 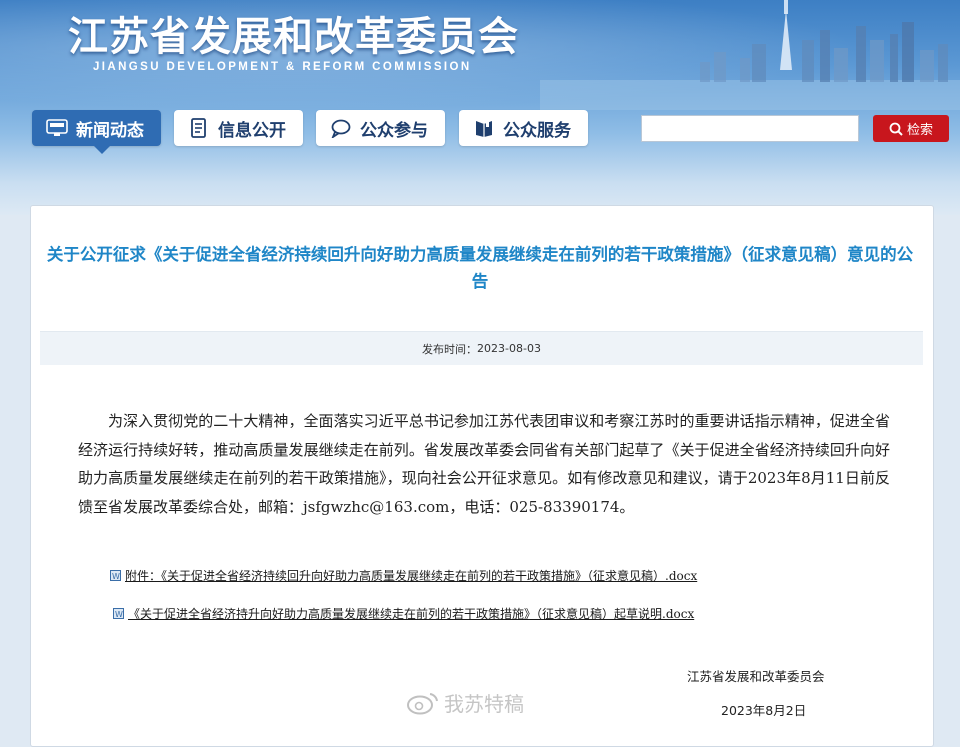 I want to click on nav-item-public-participation: 公众参与, so click(x=380, y=128).